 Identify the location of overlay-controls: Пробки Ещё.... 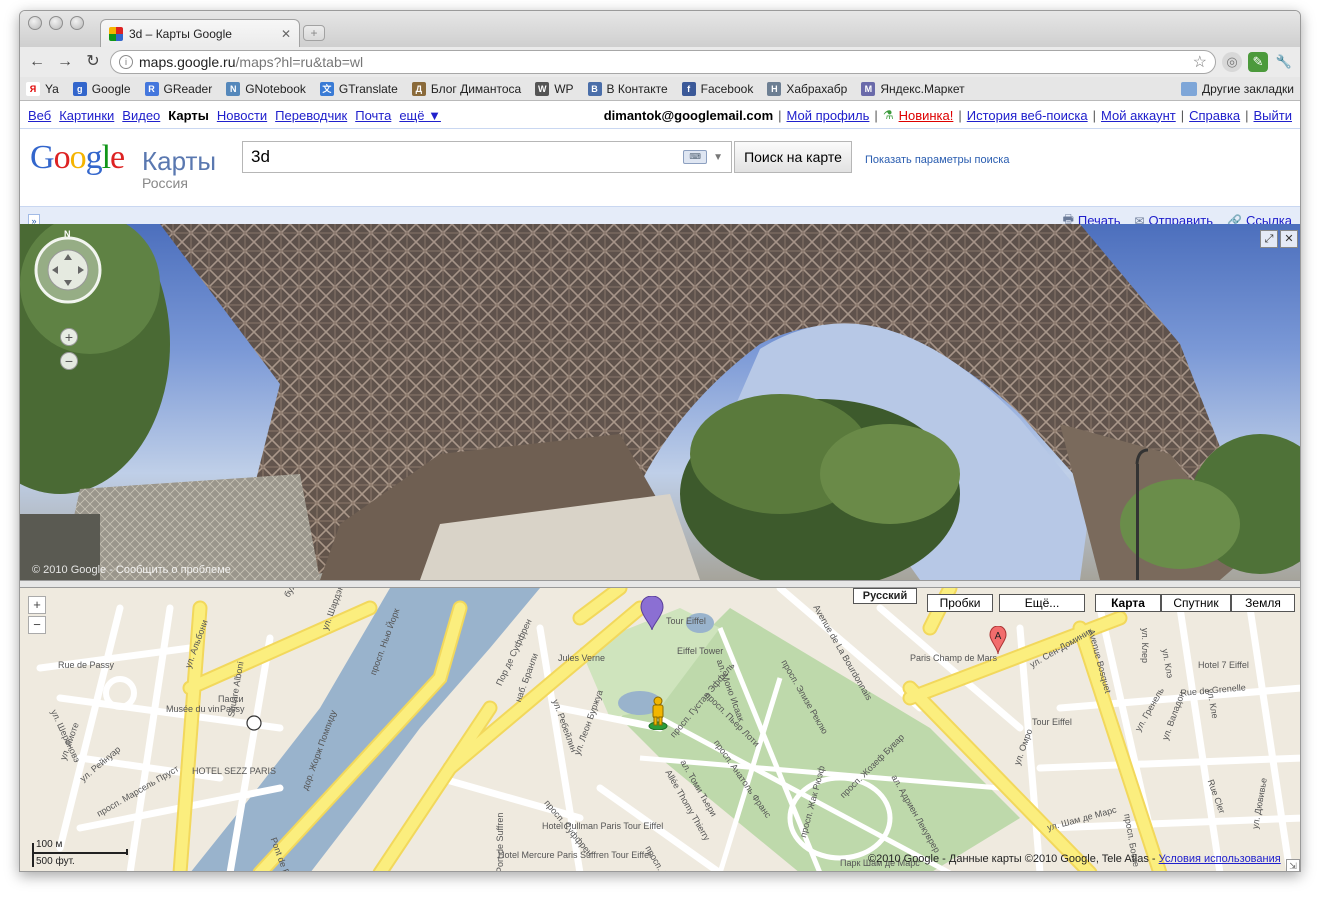
(1006, 603).